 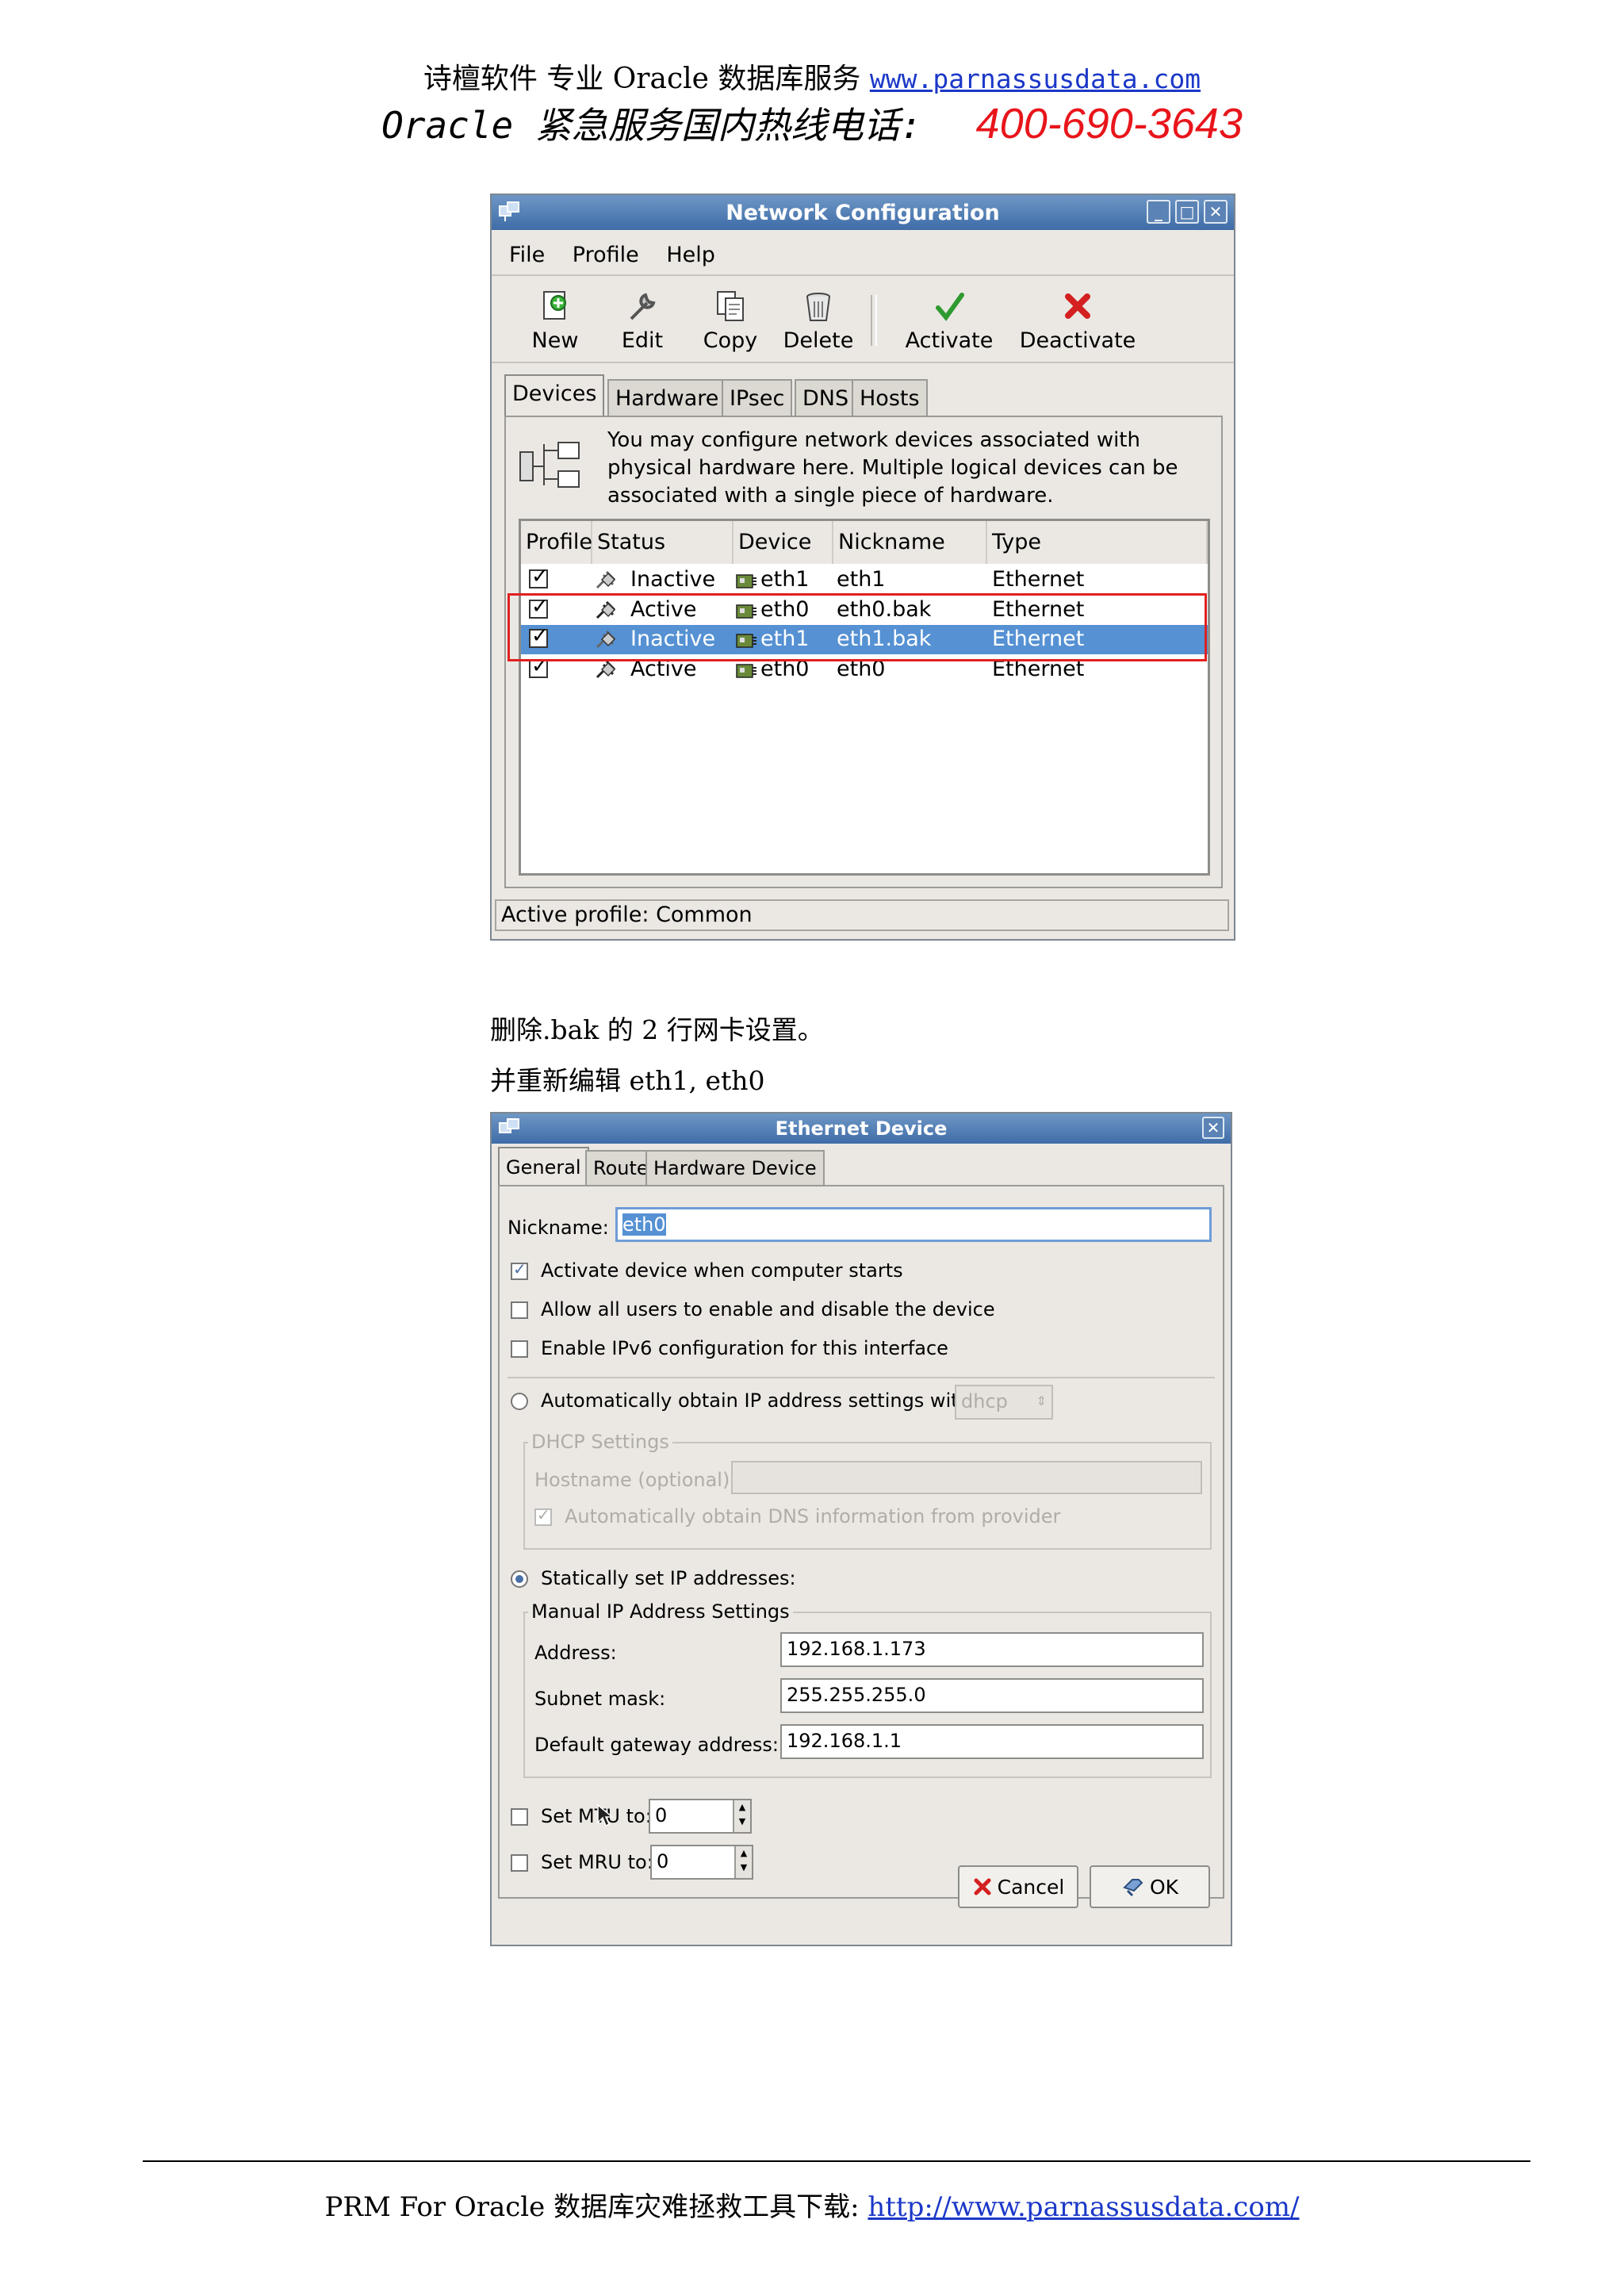 I want to click on select-arrows-icon: ⇕, so click(x=1041, y=1401).